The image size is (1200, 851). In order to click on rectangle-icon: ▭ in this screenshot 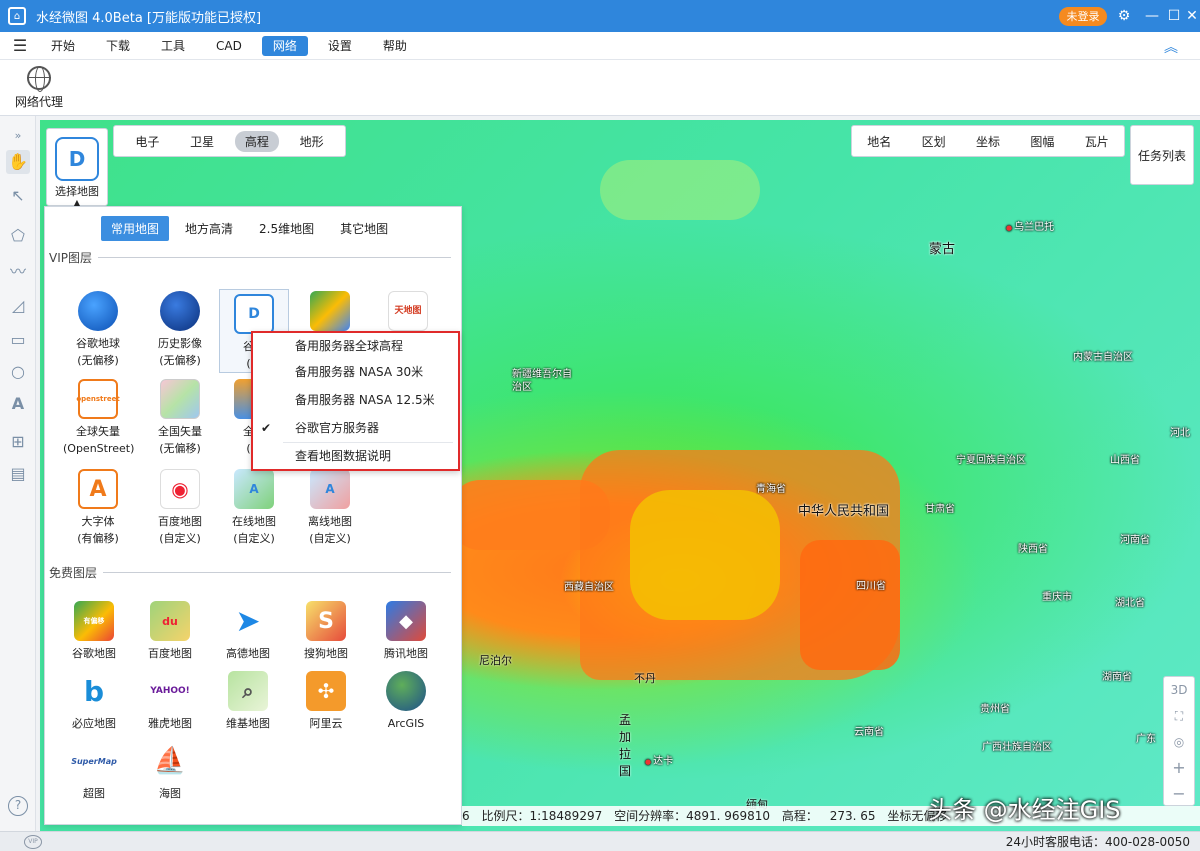, I will do `click(18, 340)`.